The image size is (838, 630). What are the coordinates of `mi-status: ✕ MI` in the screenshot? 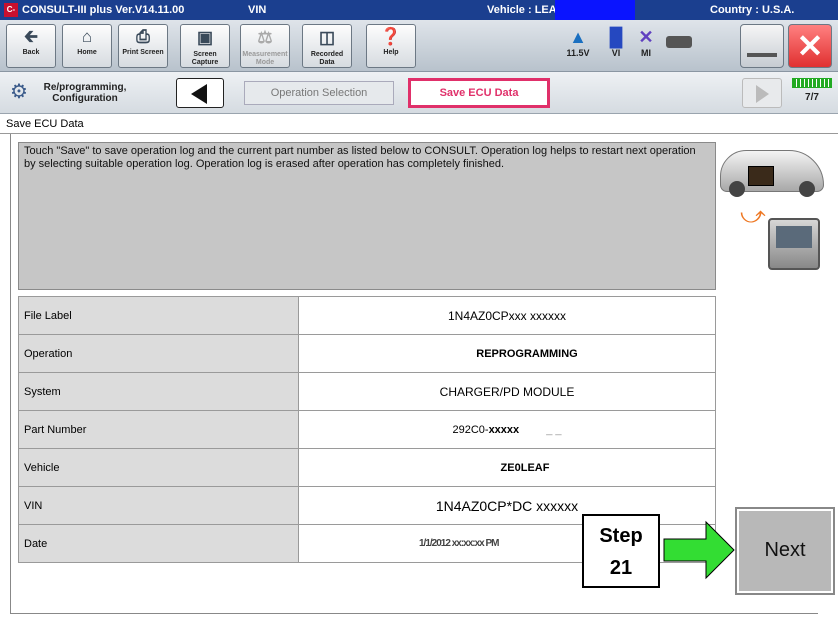 It's located at (646, 42).